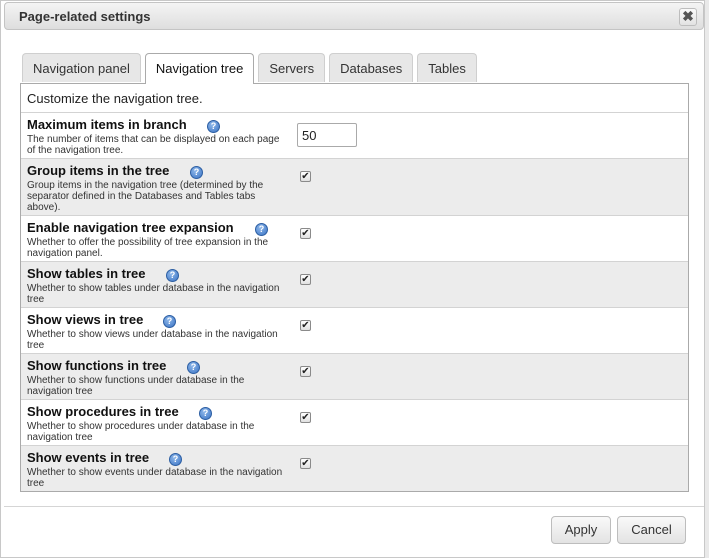 Image resolution: width=709 pixels, height=558 pixels. Describe the element at coordinates (305, 176) in the screenshot. I see `group-items-checkbox: ✔` at that location.